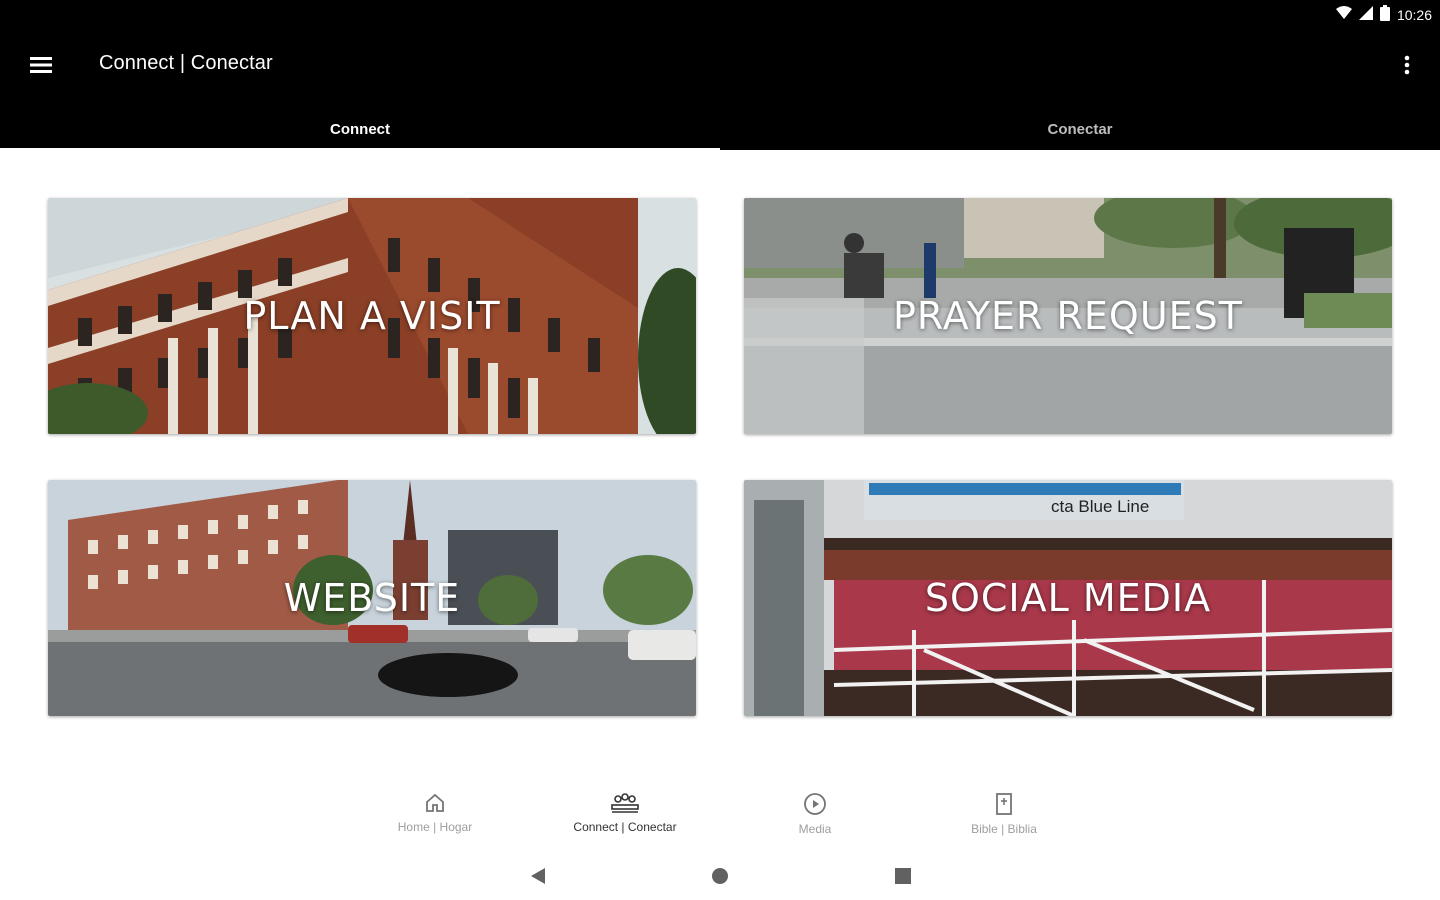 The width and height of the screenshot is (1440, 900). What do you see at coordinates (360, 129) in the screenshot?
I see `tab-connect: Connect` at bounding box center [360, 129].